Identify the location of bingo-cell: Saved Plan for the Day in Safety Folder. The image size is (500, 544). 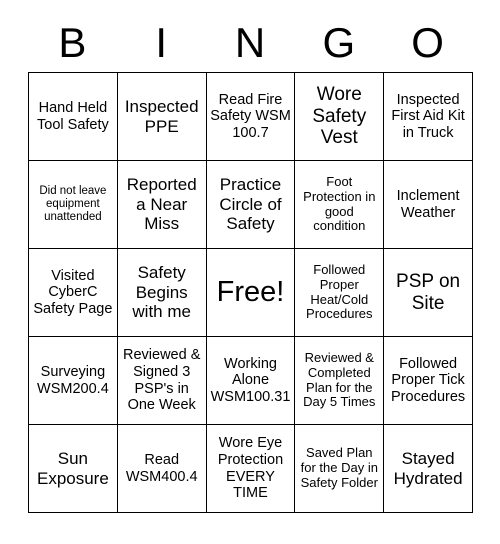
(339, 468).